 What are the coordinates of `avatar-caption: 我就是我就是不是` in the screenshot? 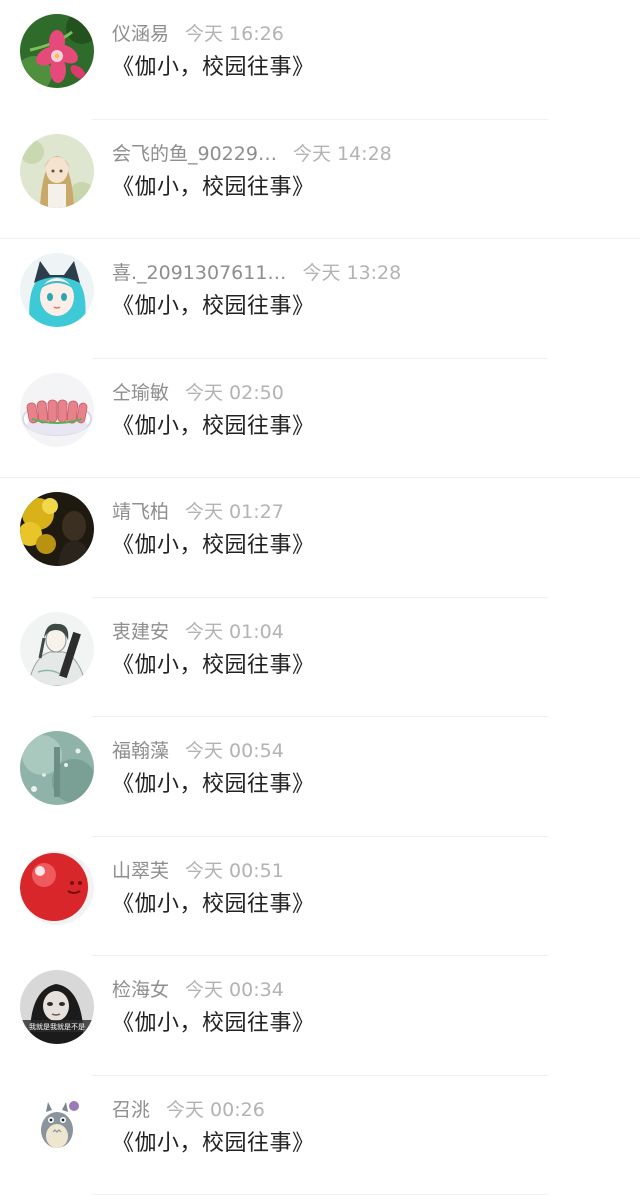 It's located at (57, 1026).